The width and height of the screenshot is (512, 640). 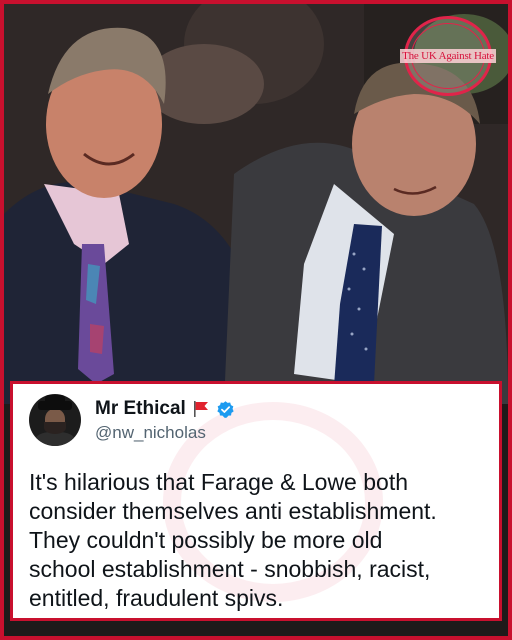 I want to click on author-block: Mr Ethical @nw_nicholas, so click(x=165, y=420).